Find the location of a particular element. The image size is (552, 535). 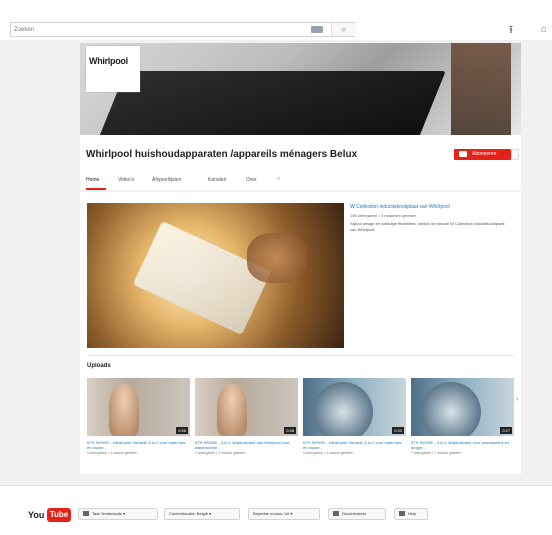

uploads-heading: Uploads is located at coordinates (99, 366).